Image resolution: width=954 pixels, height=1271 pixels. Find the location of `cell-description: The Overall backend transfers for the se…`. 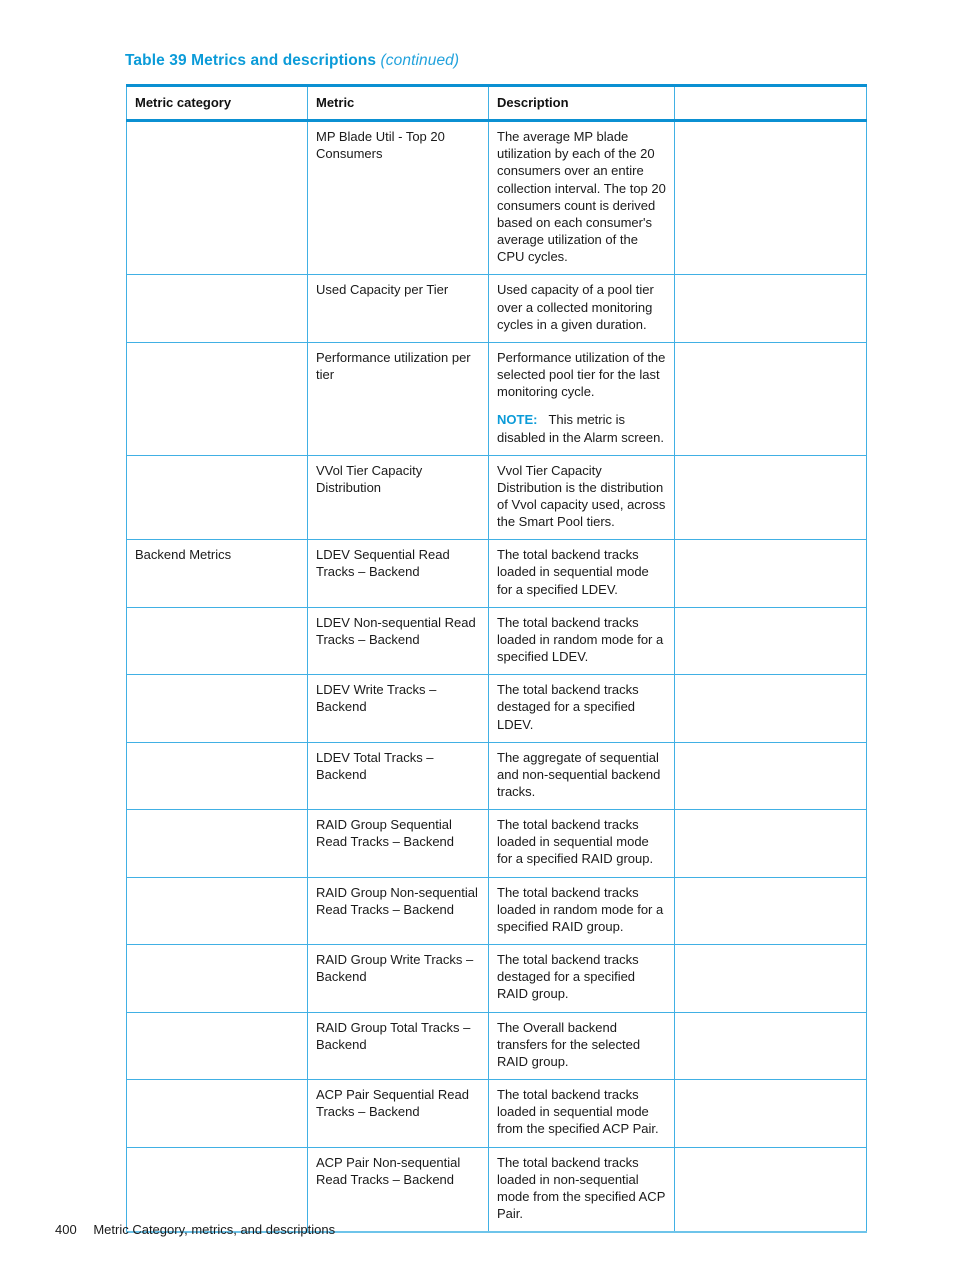

cell-description: The Overall backend transfers for the se… is located at coordinates (581, 1046).